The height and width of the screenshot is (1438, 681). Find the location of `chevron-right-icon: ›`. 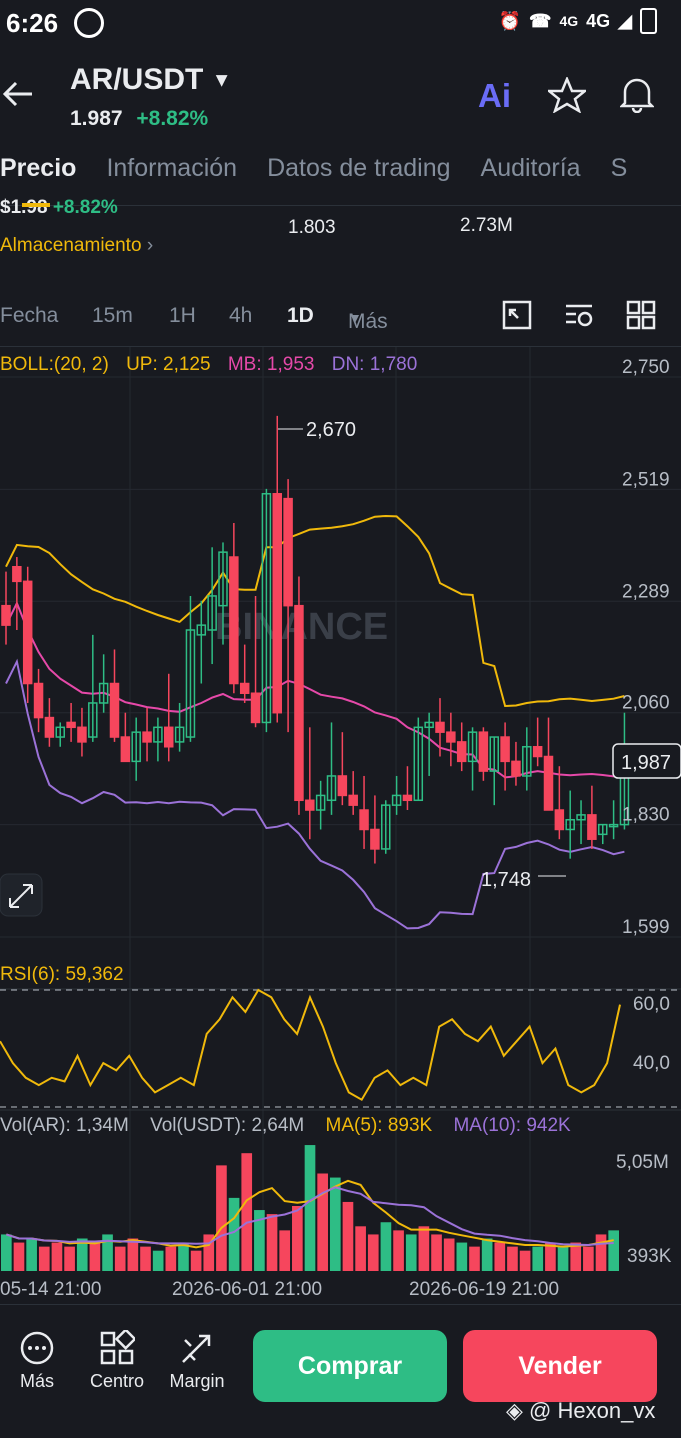

chevron-right-icon: › is located at coordinates (150, 245).